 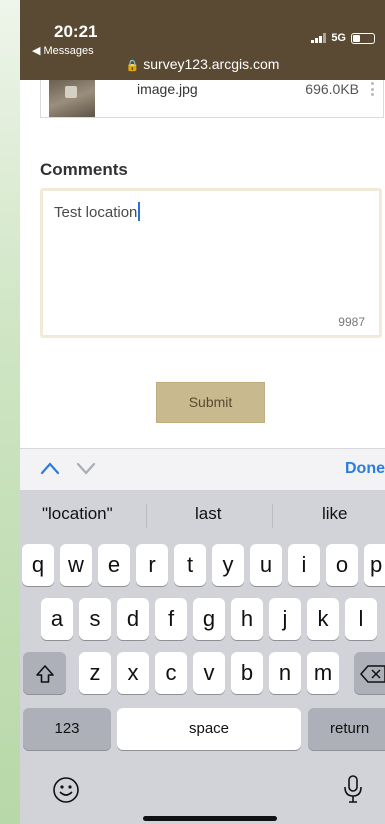 What do you see at coordinates (335, 514) in the screenshot?
I see `suggestion-3: like` at bounding box center [335, 514].